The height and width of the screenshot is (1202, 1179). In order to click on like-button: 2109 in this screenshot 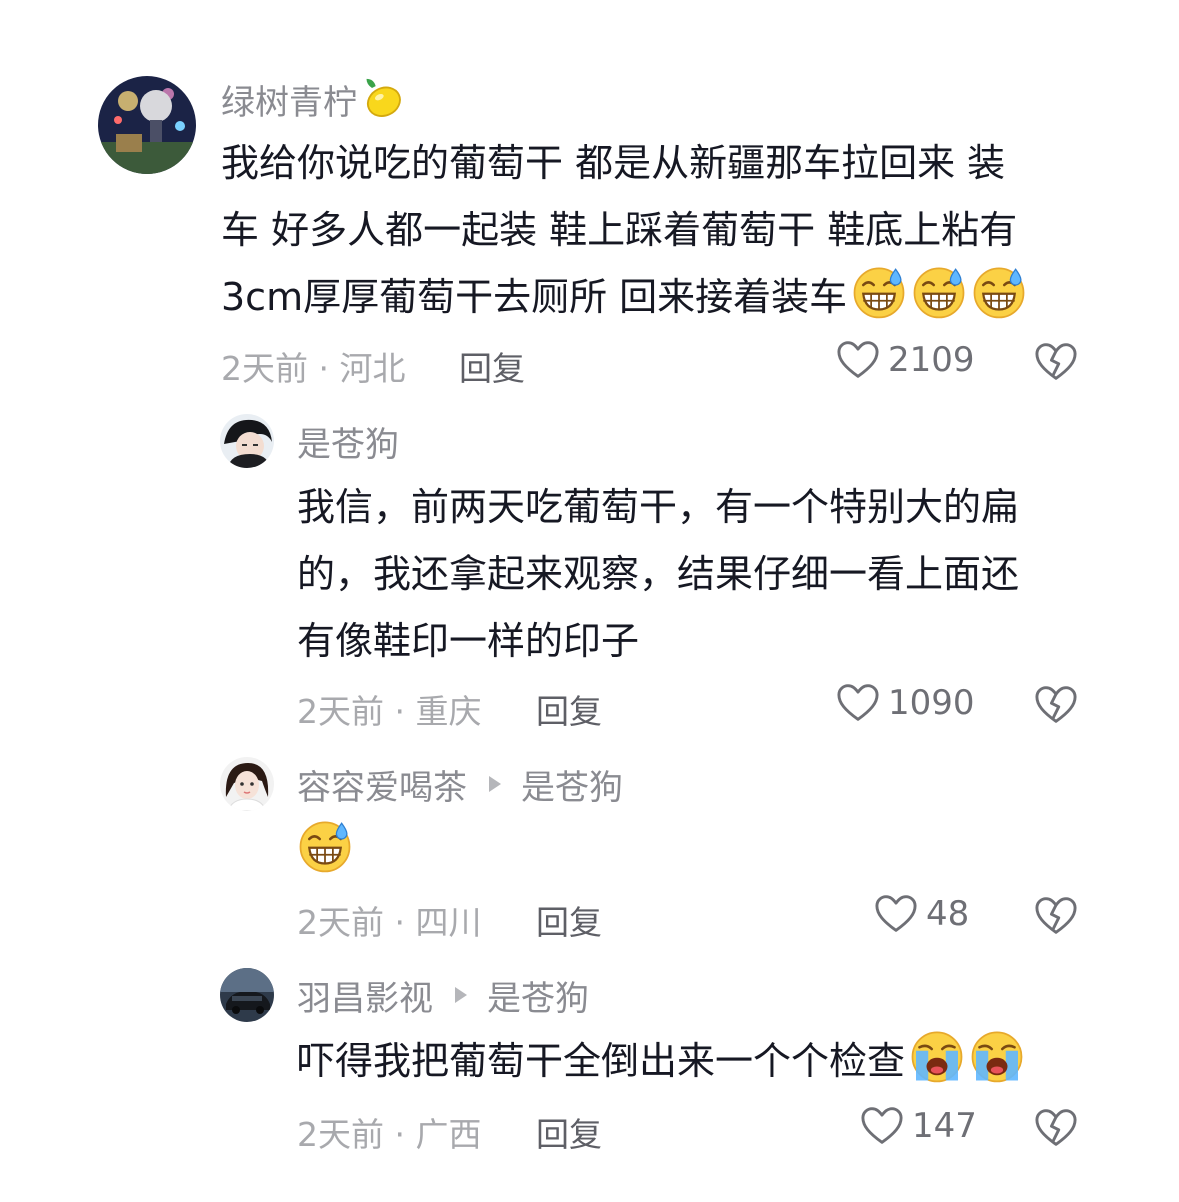, I will do `click(905, 360)`.